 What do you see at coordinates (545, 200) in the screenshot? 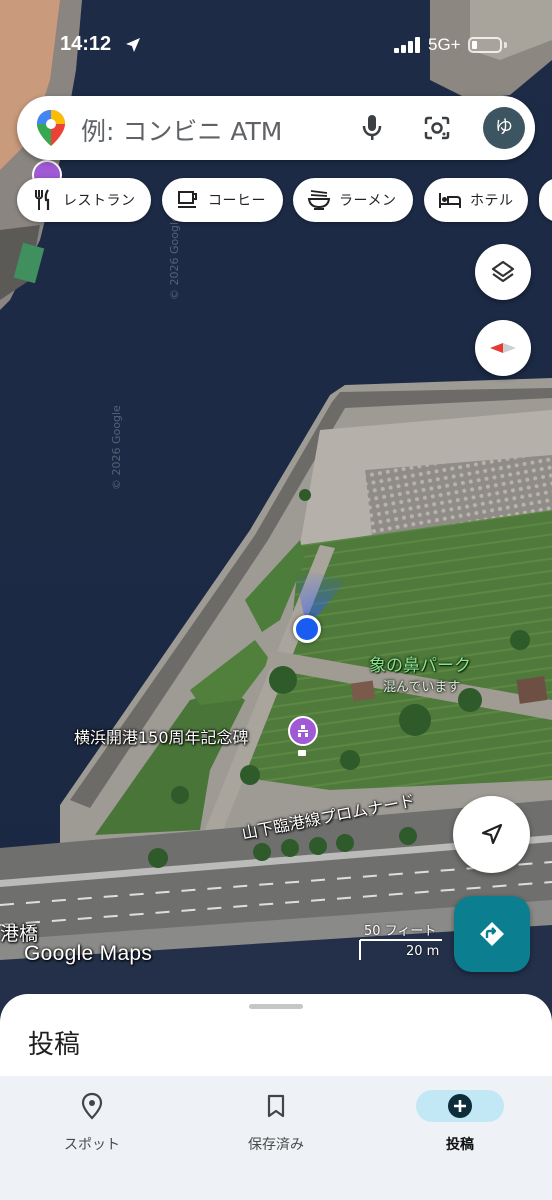
I see `chip-more` at bounding box center [545, 200].